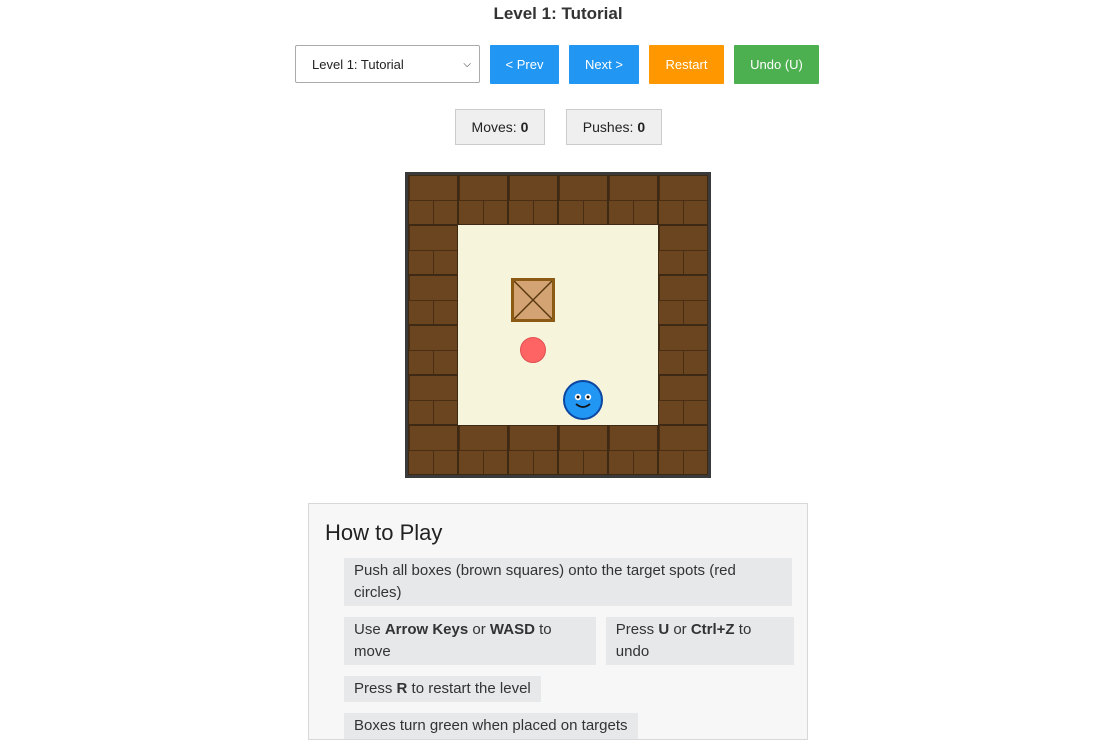 Image resolution: width=1116 pixels, height=755 pixels. I want to click on game-board, so click(558, 325).